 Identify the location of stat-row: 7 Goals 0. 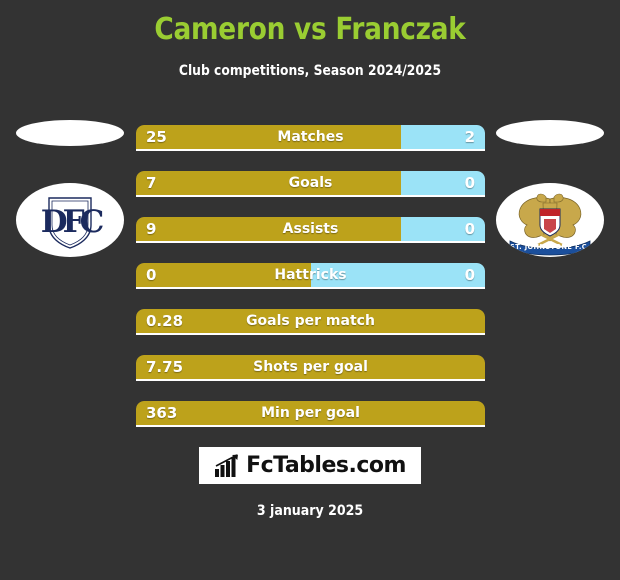
(310, 184).